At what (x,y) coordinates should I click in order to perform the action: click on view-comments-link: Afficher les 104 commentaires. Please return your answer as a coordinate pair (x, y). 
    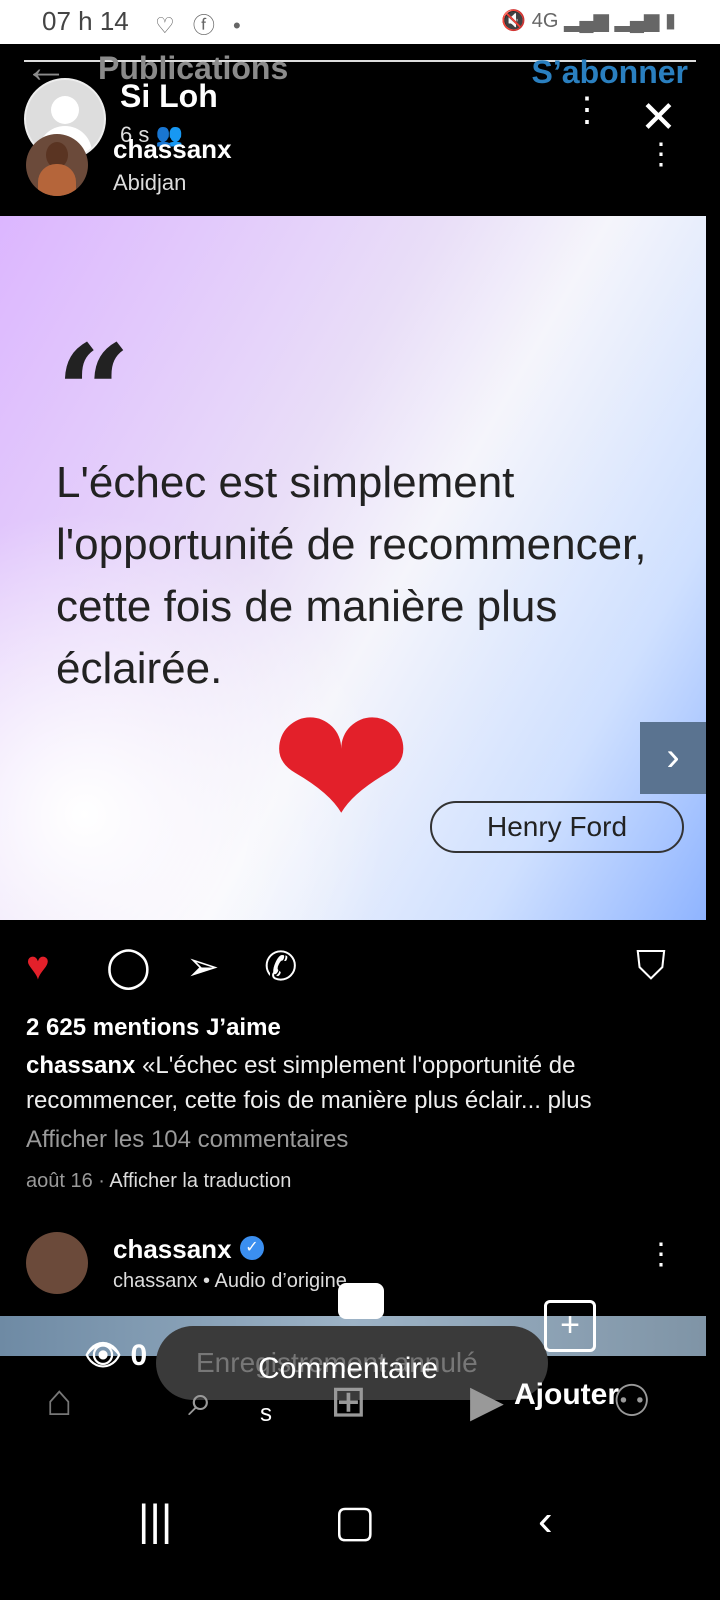
    Looking at the image, I should click on (187, 1140).